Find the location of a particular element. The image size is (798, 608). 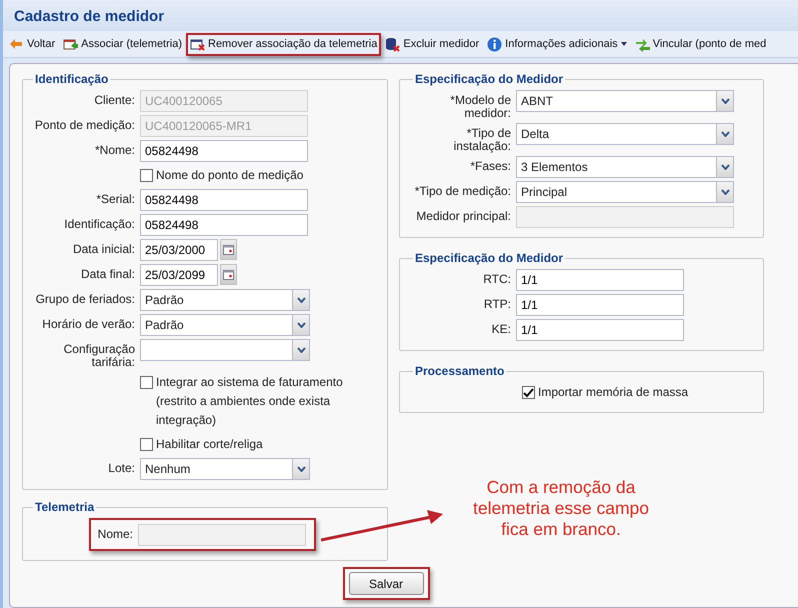

arrows-icon is located at coordinates (642, 44).